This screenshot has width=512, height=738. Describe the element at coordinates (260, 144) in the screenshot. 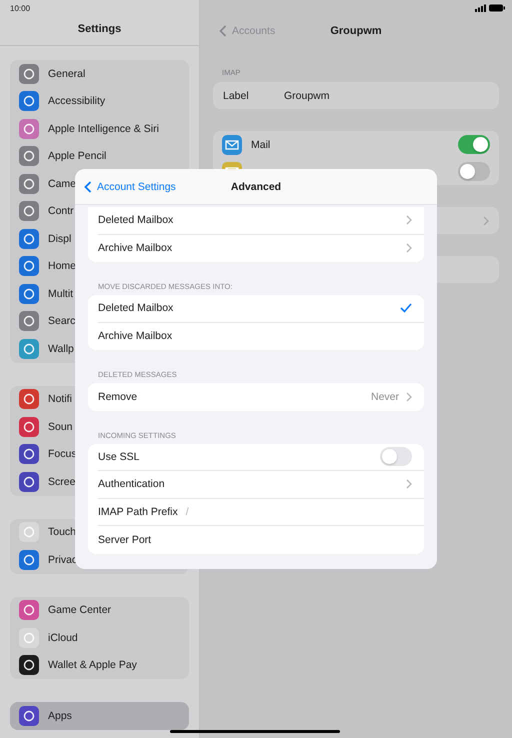

I see `service-label: Mail` at that location.